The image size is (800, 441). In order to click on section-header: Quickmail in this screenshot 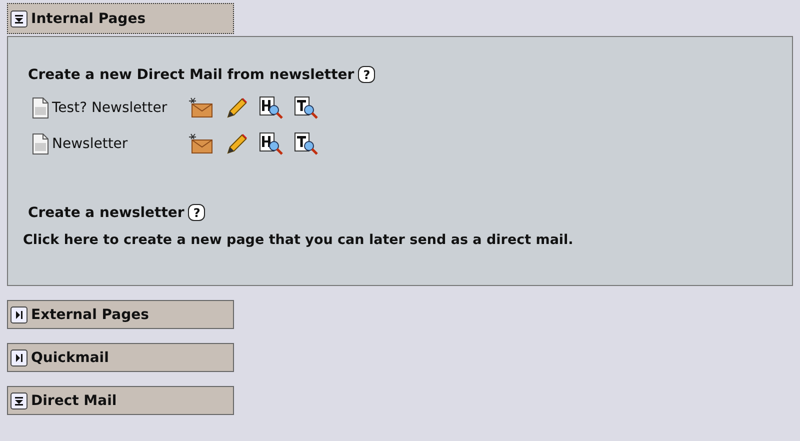, I will do `click(120, 357)`.